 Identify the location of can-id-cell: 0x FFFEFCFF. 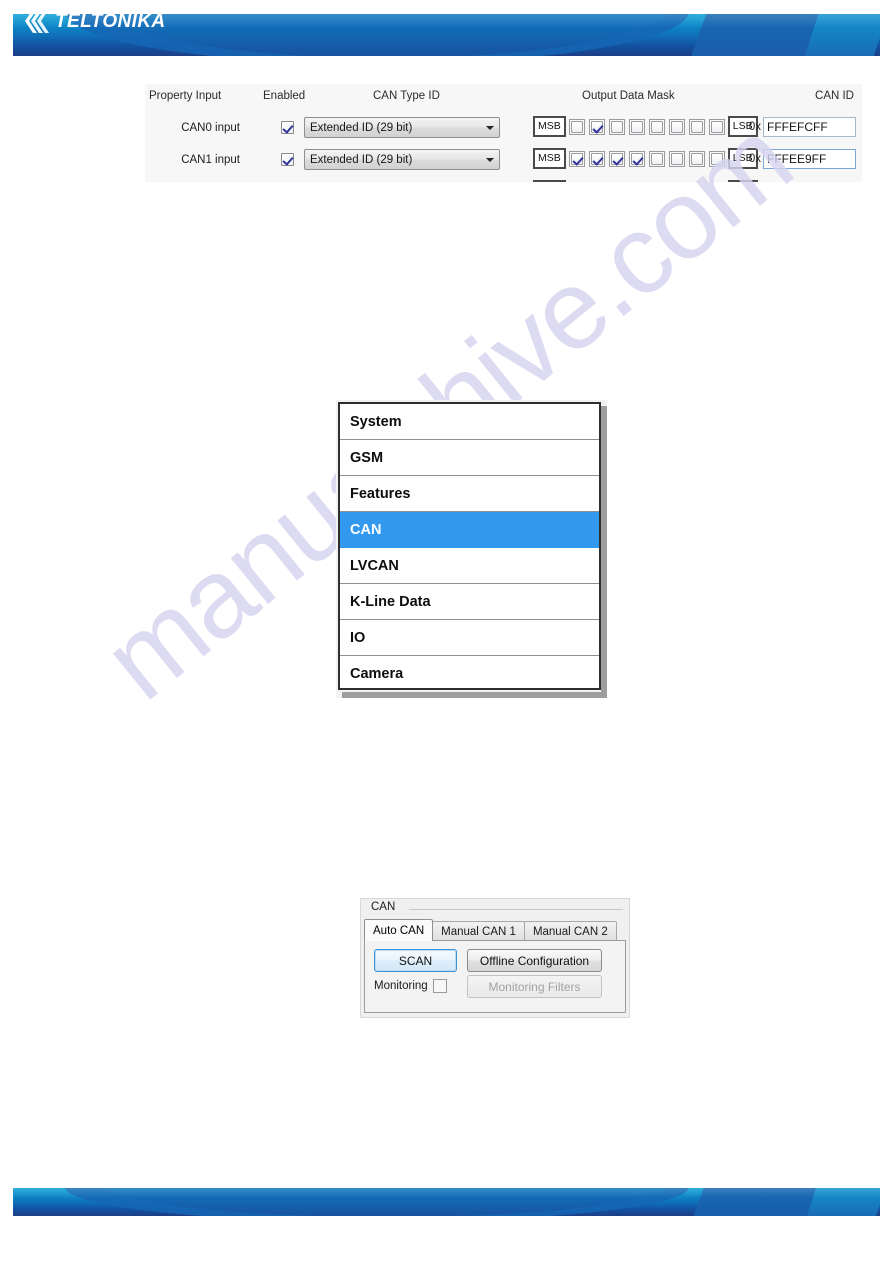
(802, 127).